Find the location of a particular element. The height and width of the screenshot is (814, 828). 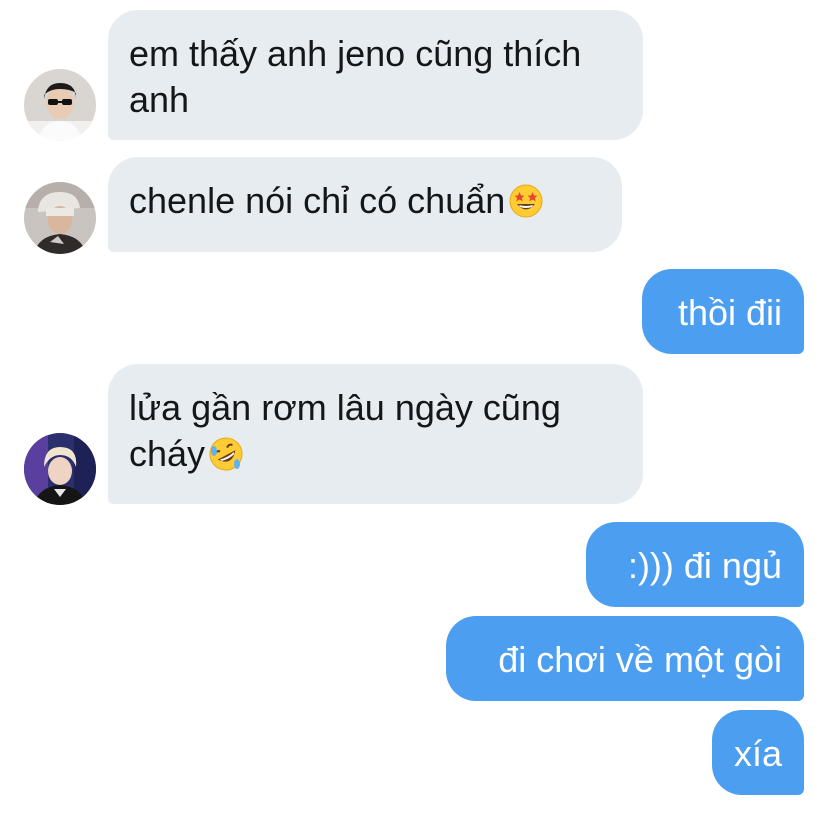

message-text: em thấy anh jeno cũng thích anh is located at coordinates (355, 76).